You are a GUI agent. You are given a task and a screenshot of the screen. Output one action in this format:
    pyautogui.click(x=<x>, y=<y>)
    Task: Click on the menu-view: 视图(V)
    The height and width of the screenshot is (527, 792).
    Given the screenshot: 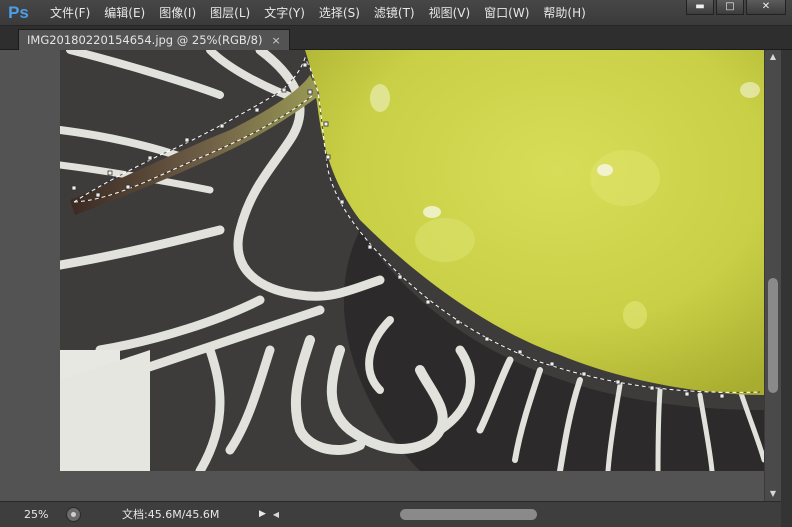 What is the action you would take?
    pyautogui.click(x=450, y=13)
    